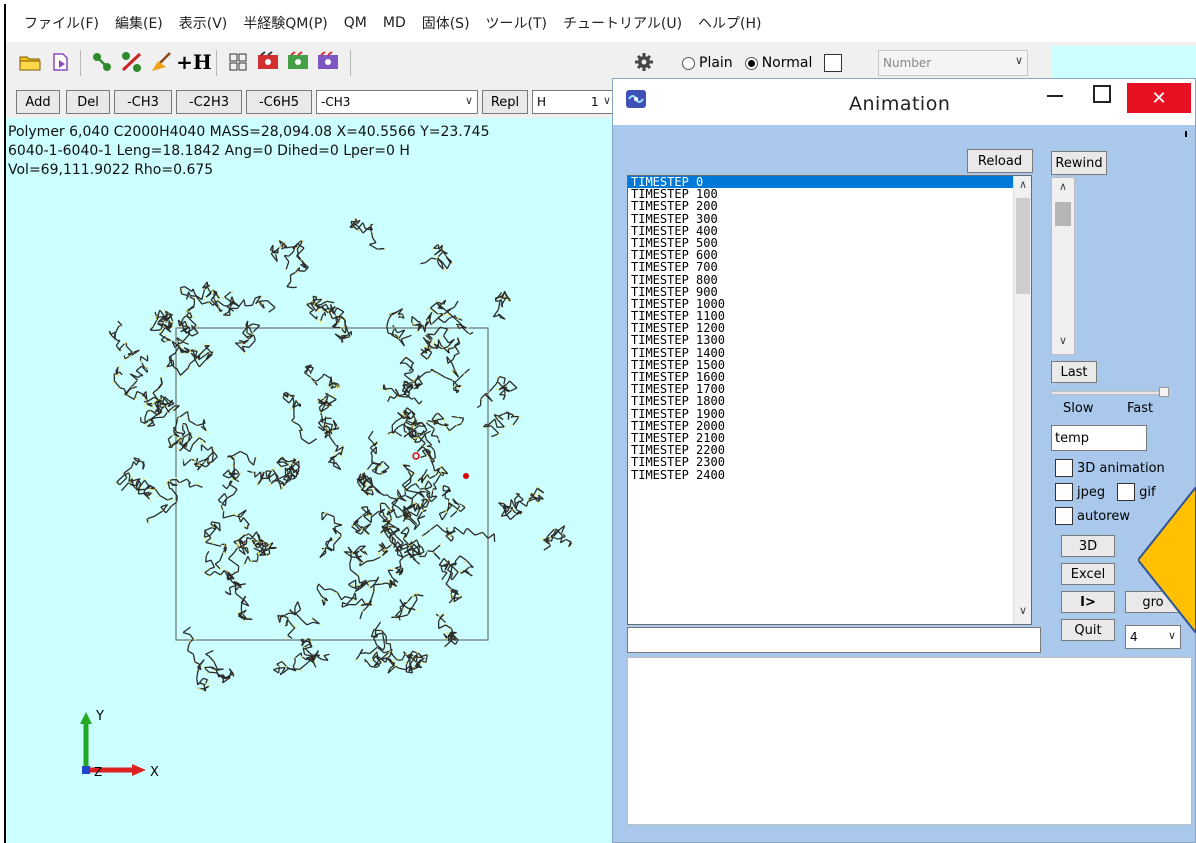 The width and height of the screenshot is (1196, 843). I want to click on count-select-value: 1, so click(595, 102).